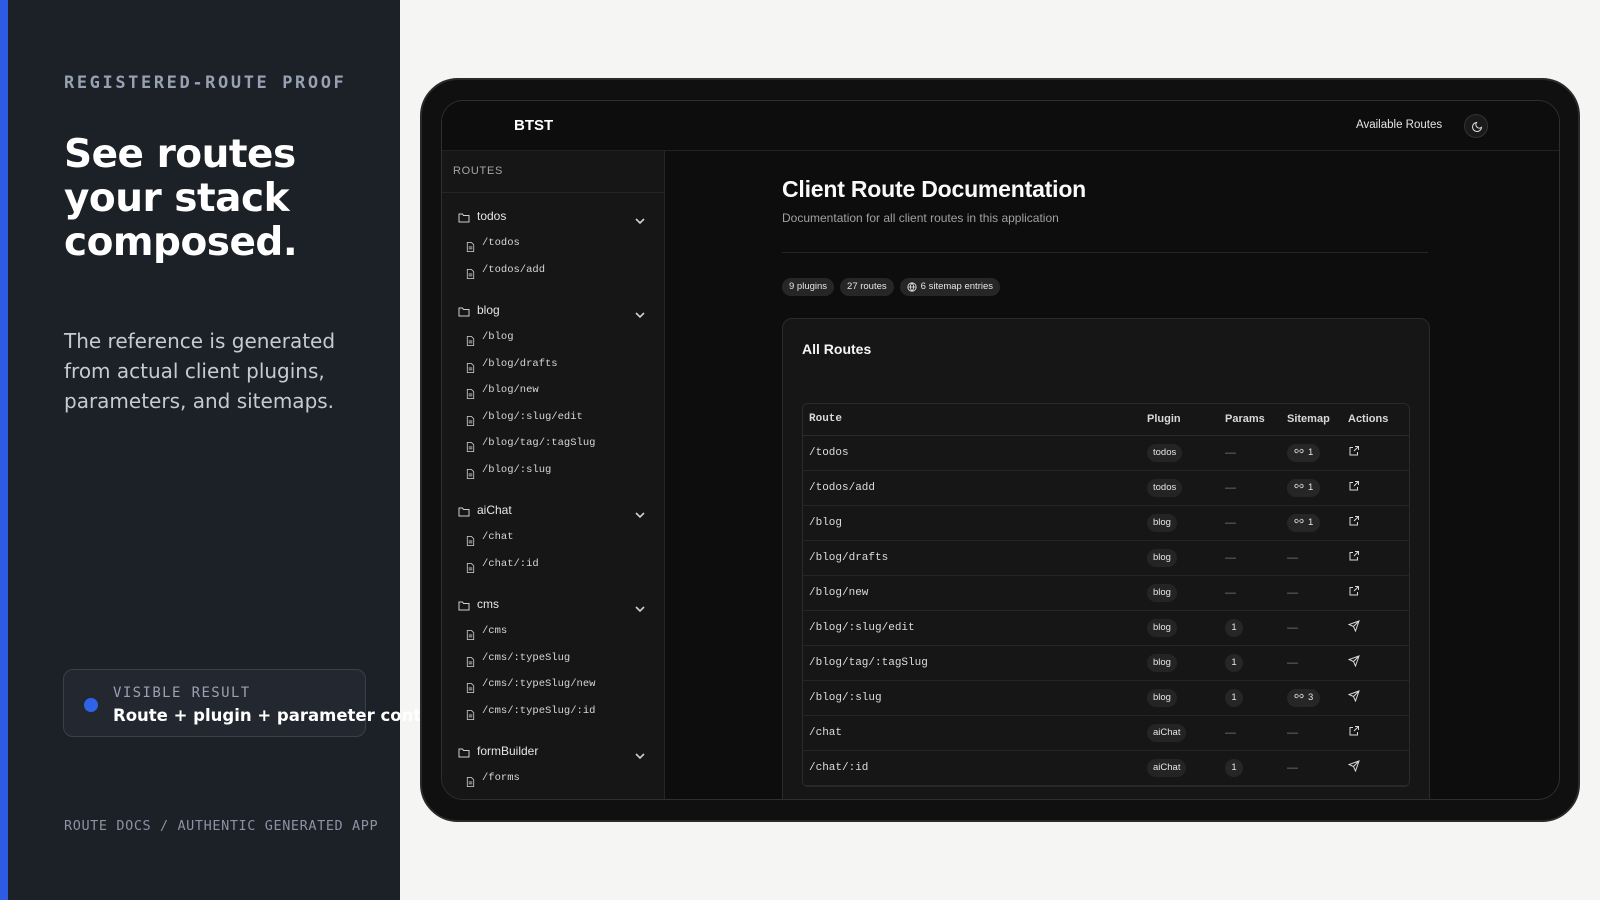  Describe the element at coordinates (553, 751) in the screenshot. I see `sidebar-group-toggle: formBuilder` at that location.